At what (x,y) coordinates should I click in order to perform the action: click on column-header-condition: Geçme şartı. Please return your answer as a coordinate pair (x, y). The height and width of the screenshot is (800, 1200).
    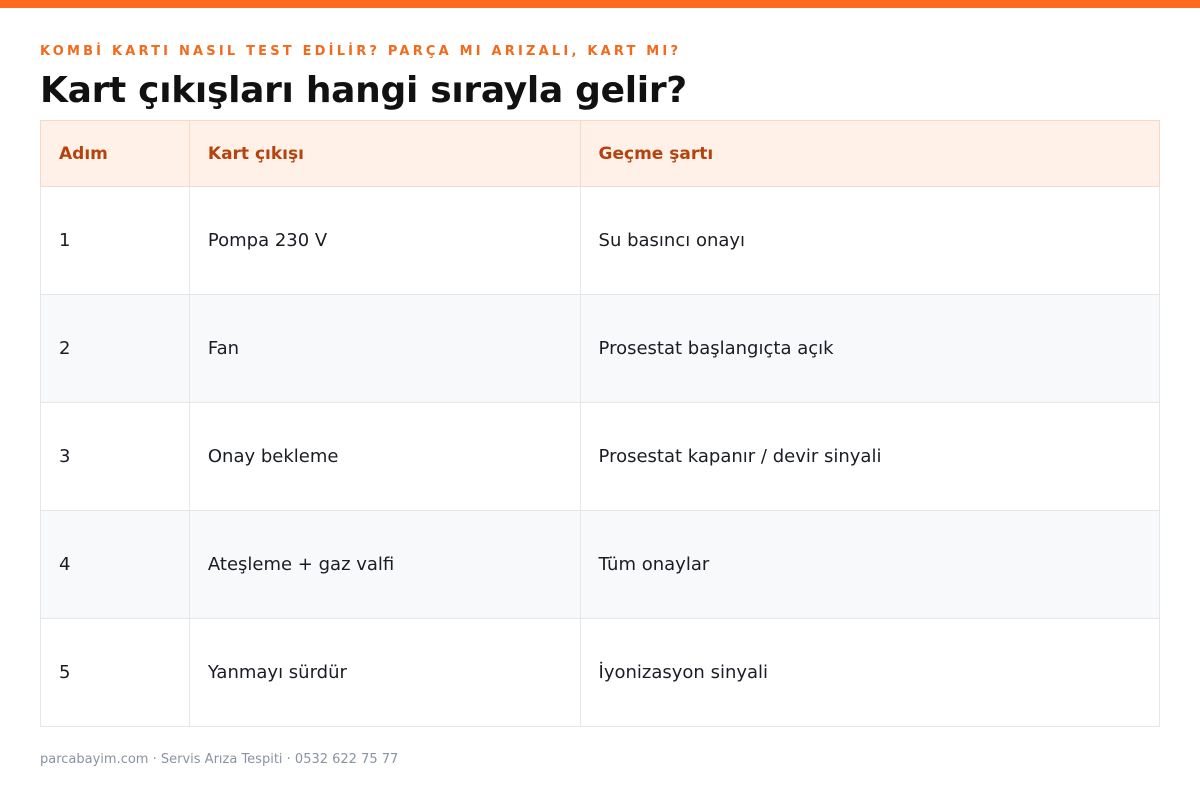
    Looking at the image, I should click on (870, 153).